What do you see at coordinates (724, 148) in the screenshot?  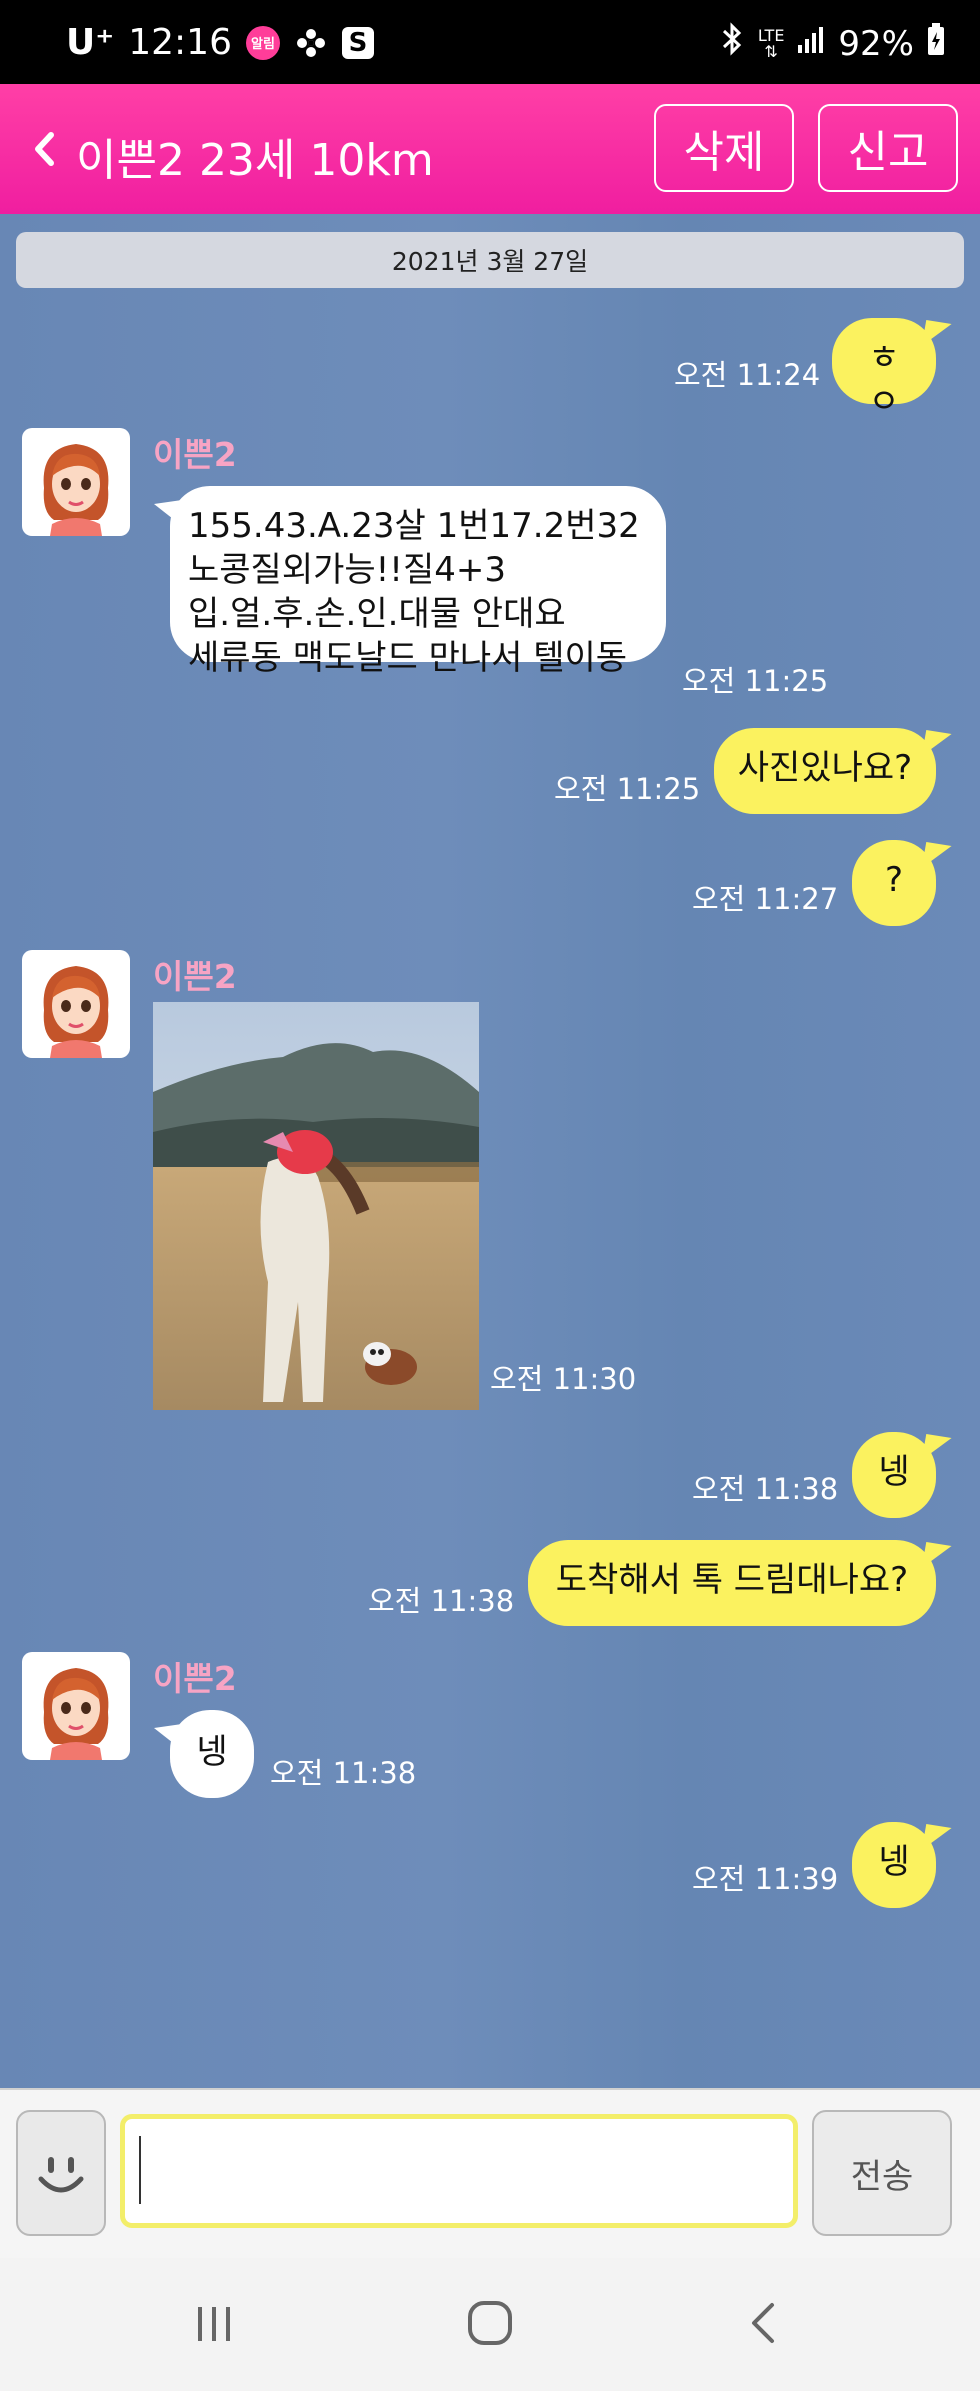 I see `delete-button: 삭제` at bounding box center [724, 148].